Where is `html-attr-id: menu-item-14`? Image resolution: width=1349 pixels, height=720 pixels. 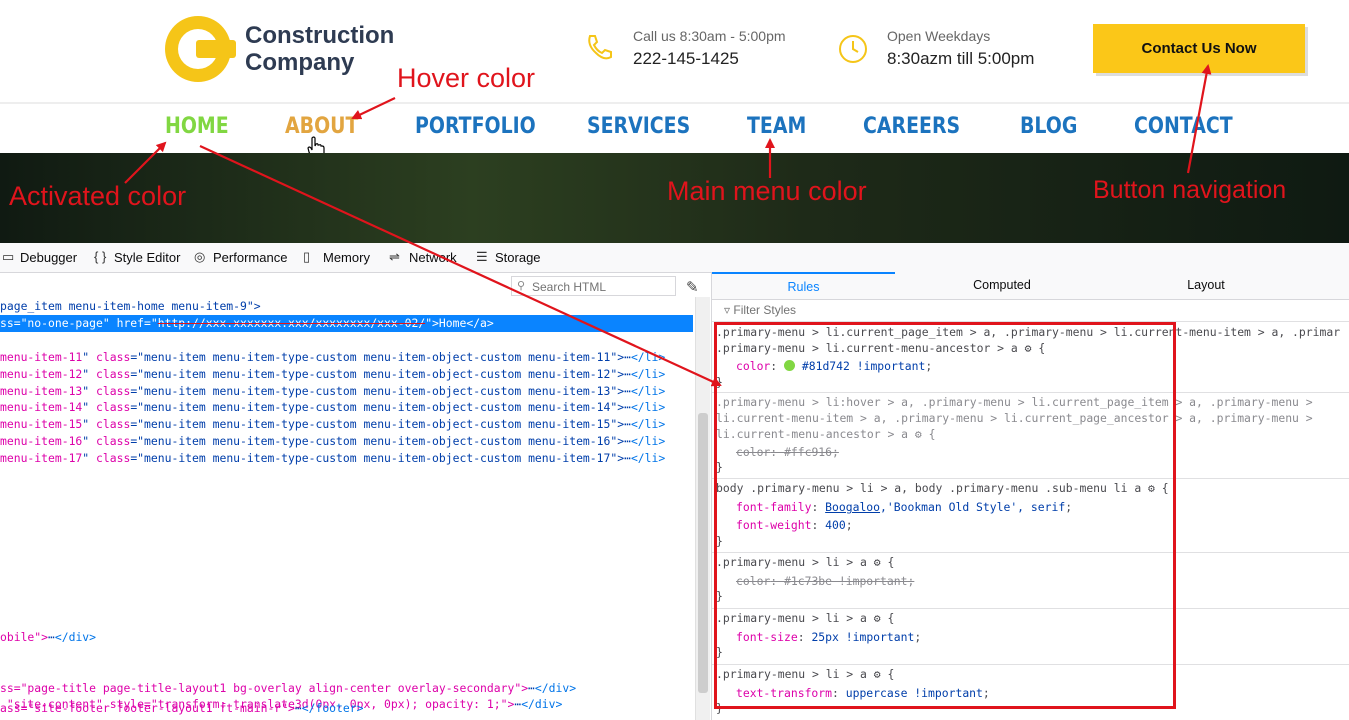
html-attr-id: menu-item-14 is located at coordinates (41, 407).